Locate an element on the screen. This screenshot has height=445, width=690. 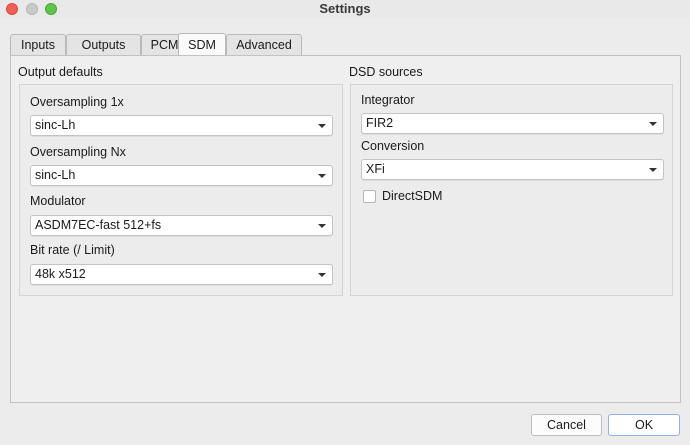
conversion-value: XFi is located at coordinates (375, 169).